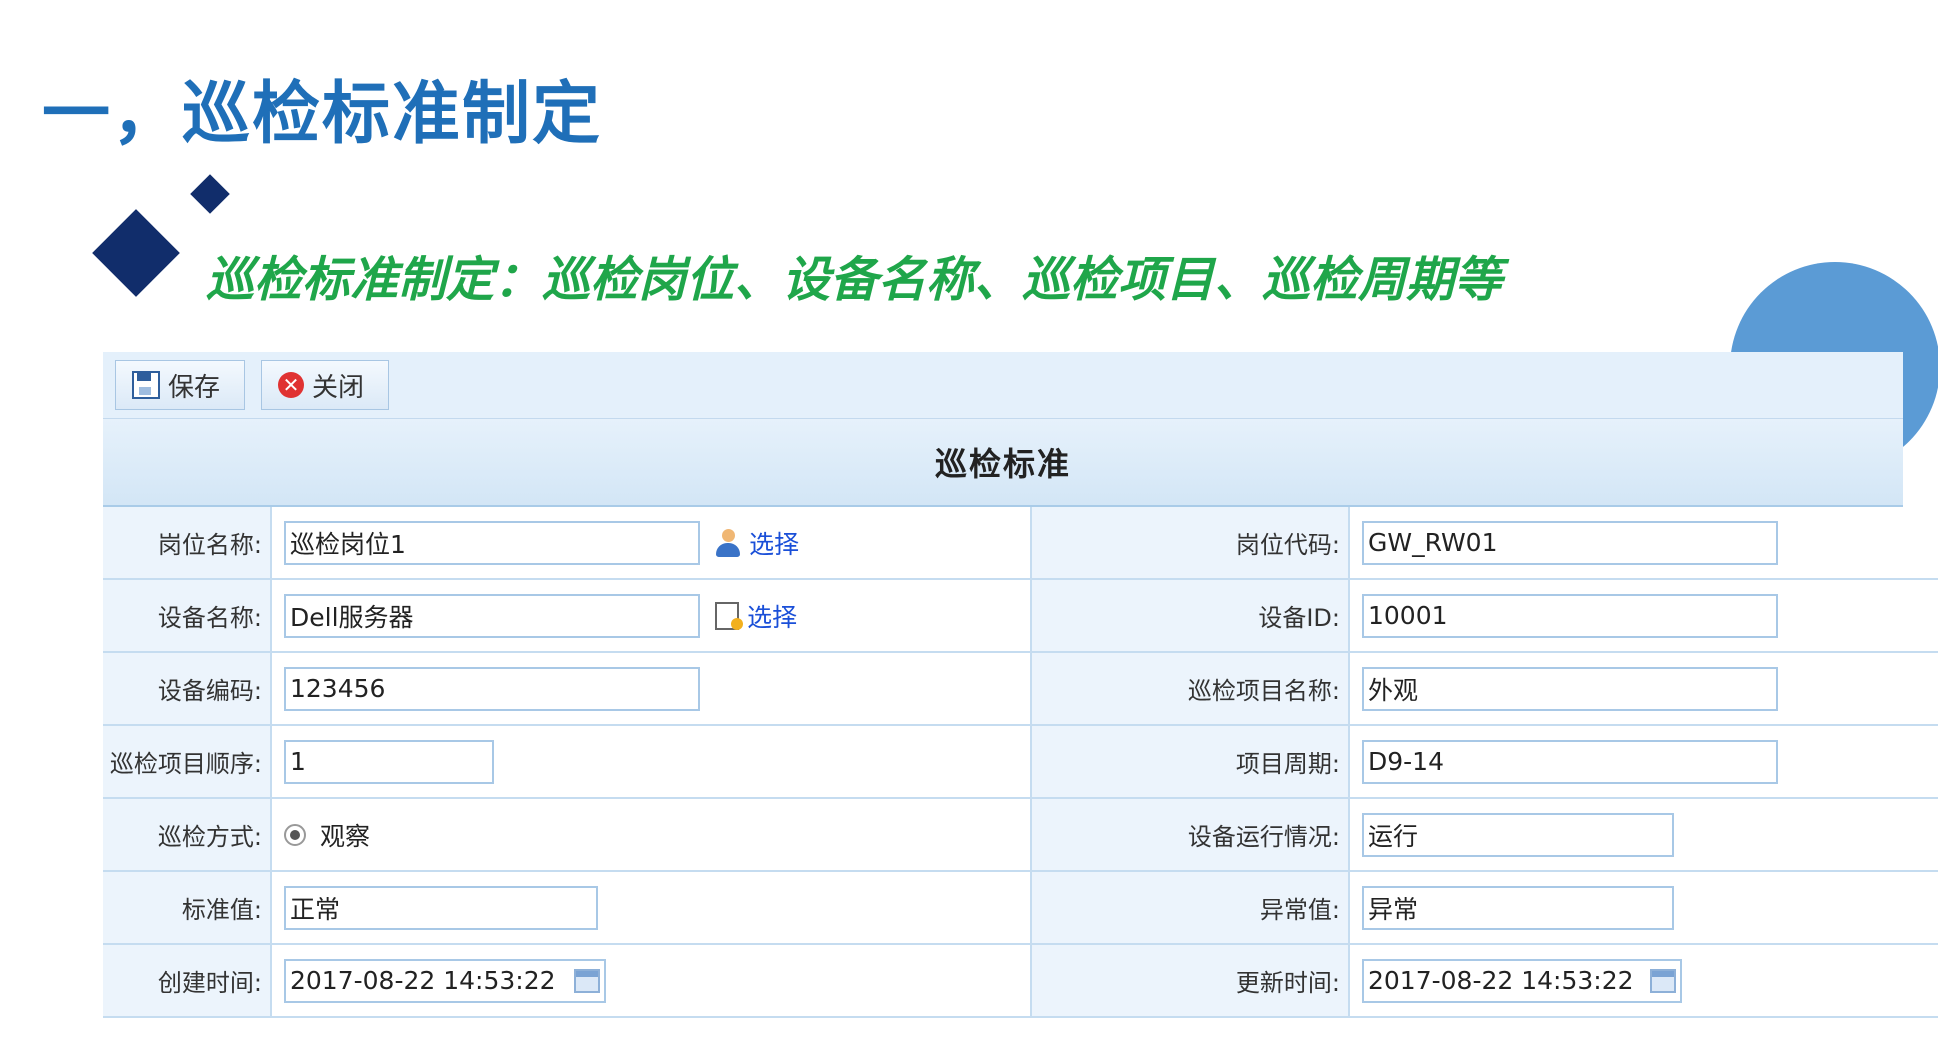 Image resolution: width=1938 pixels, height=1055 pixels. I want to click on device-name-field: Dell服务器, so click(492, 615).